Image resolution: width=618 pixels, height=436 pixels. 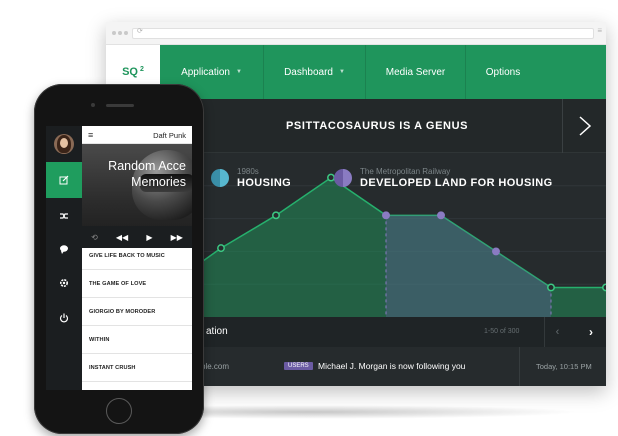 I want to click on legend-title: DEVELOPED LAND FOR HOUSING, so click(x=456, y=183).